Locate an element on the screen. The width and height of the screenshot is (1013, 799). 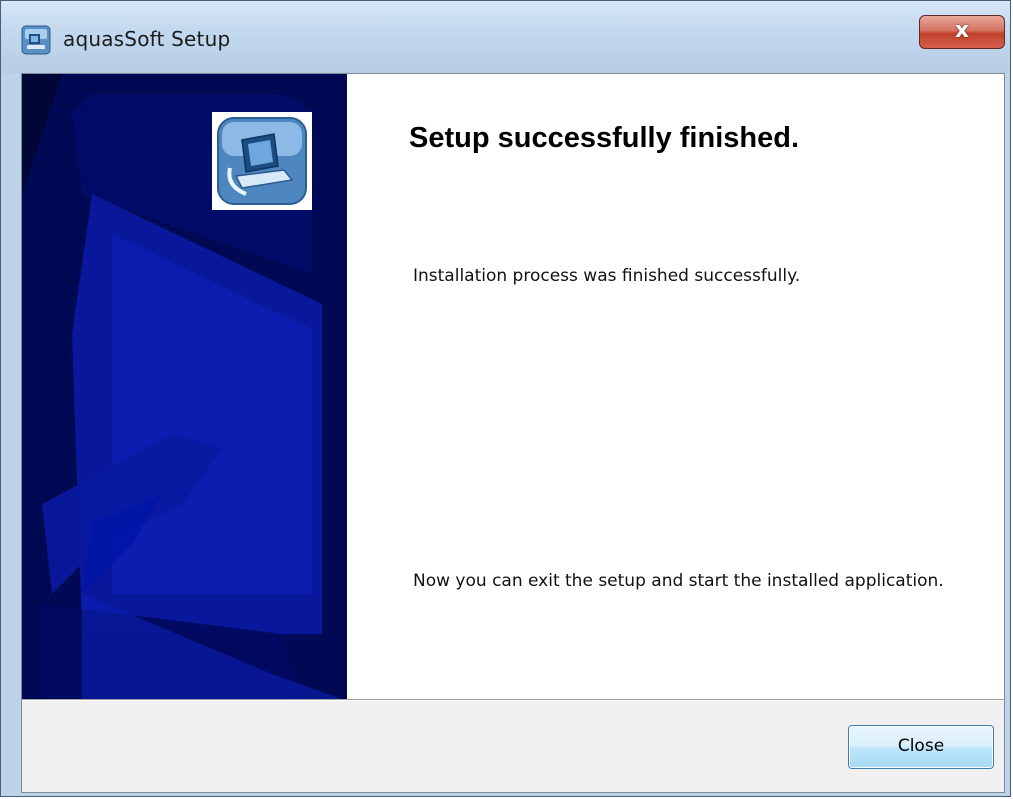
installer-computer-icon is located at coordinates (262, 161).